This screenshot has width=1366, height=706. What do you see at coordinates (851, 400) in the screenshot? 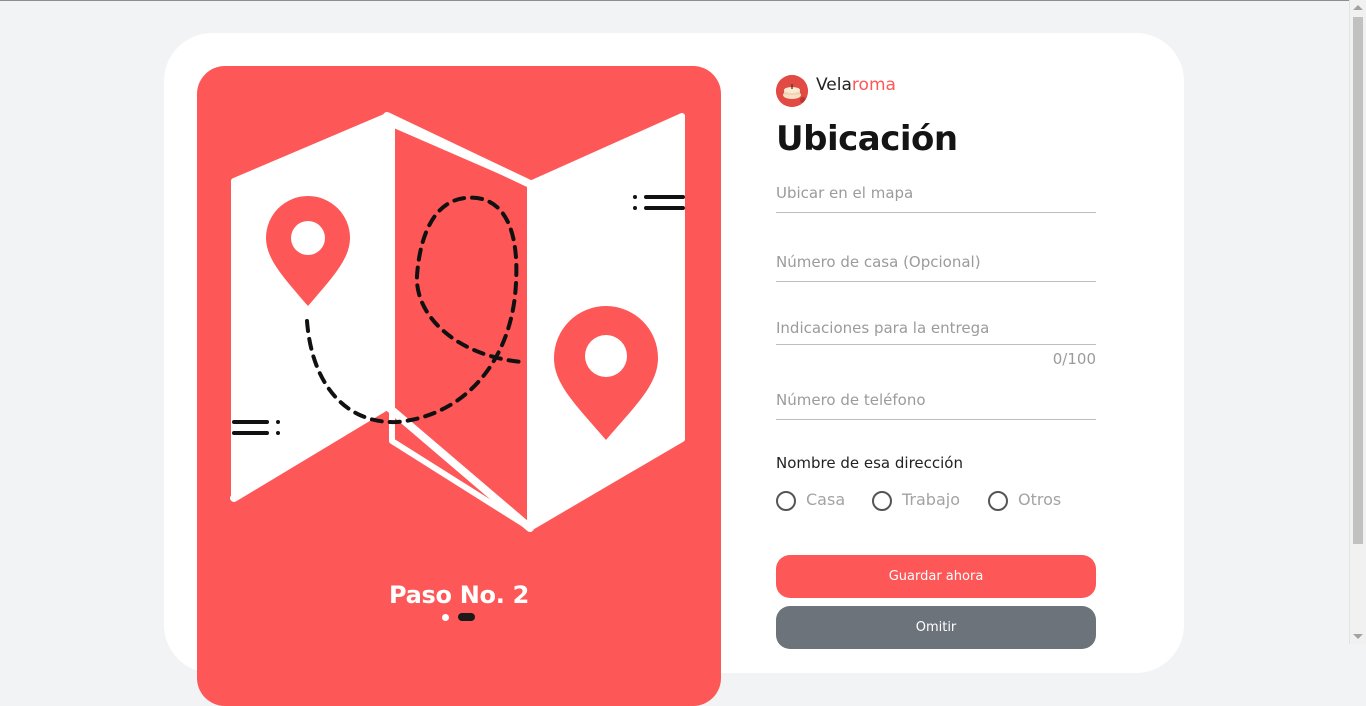
I see `phone-number-placeholder: Número de teléfono` at bounding box center [851, 400].